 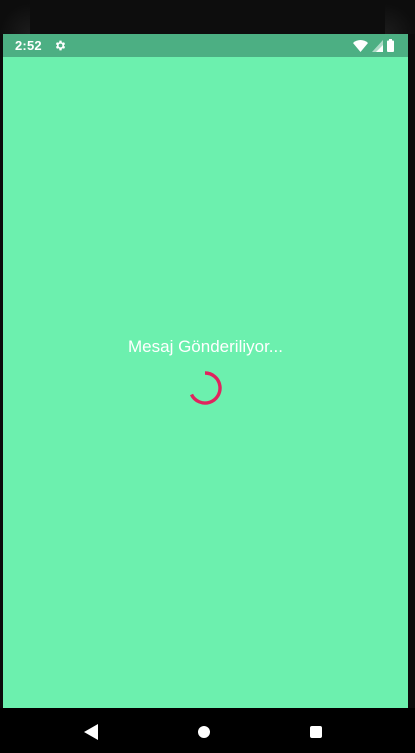 What do you see at coordinates (316, 732) in the screenshot?
I see `recents-icon` at bounding box center [316, 732].